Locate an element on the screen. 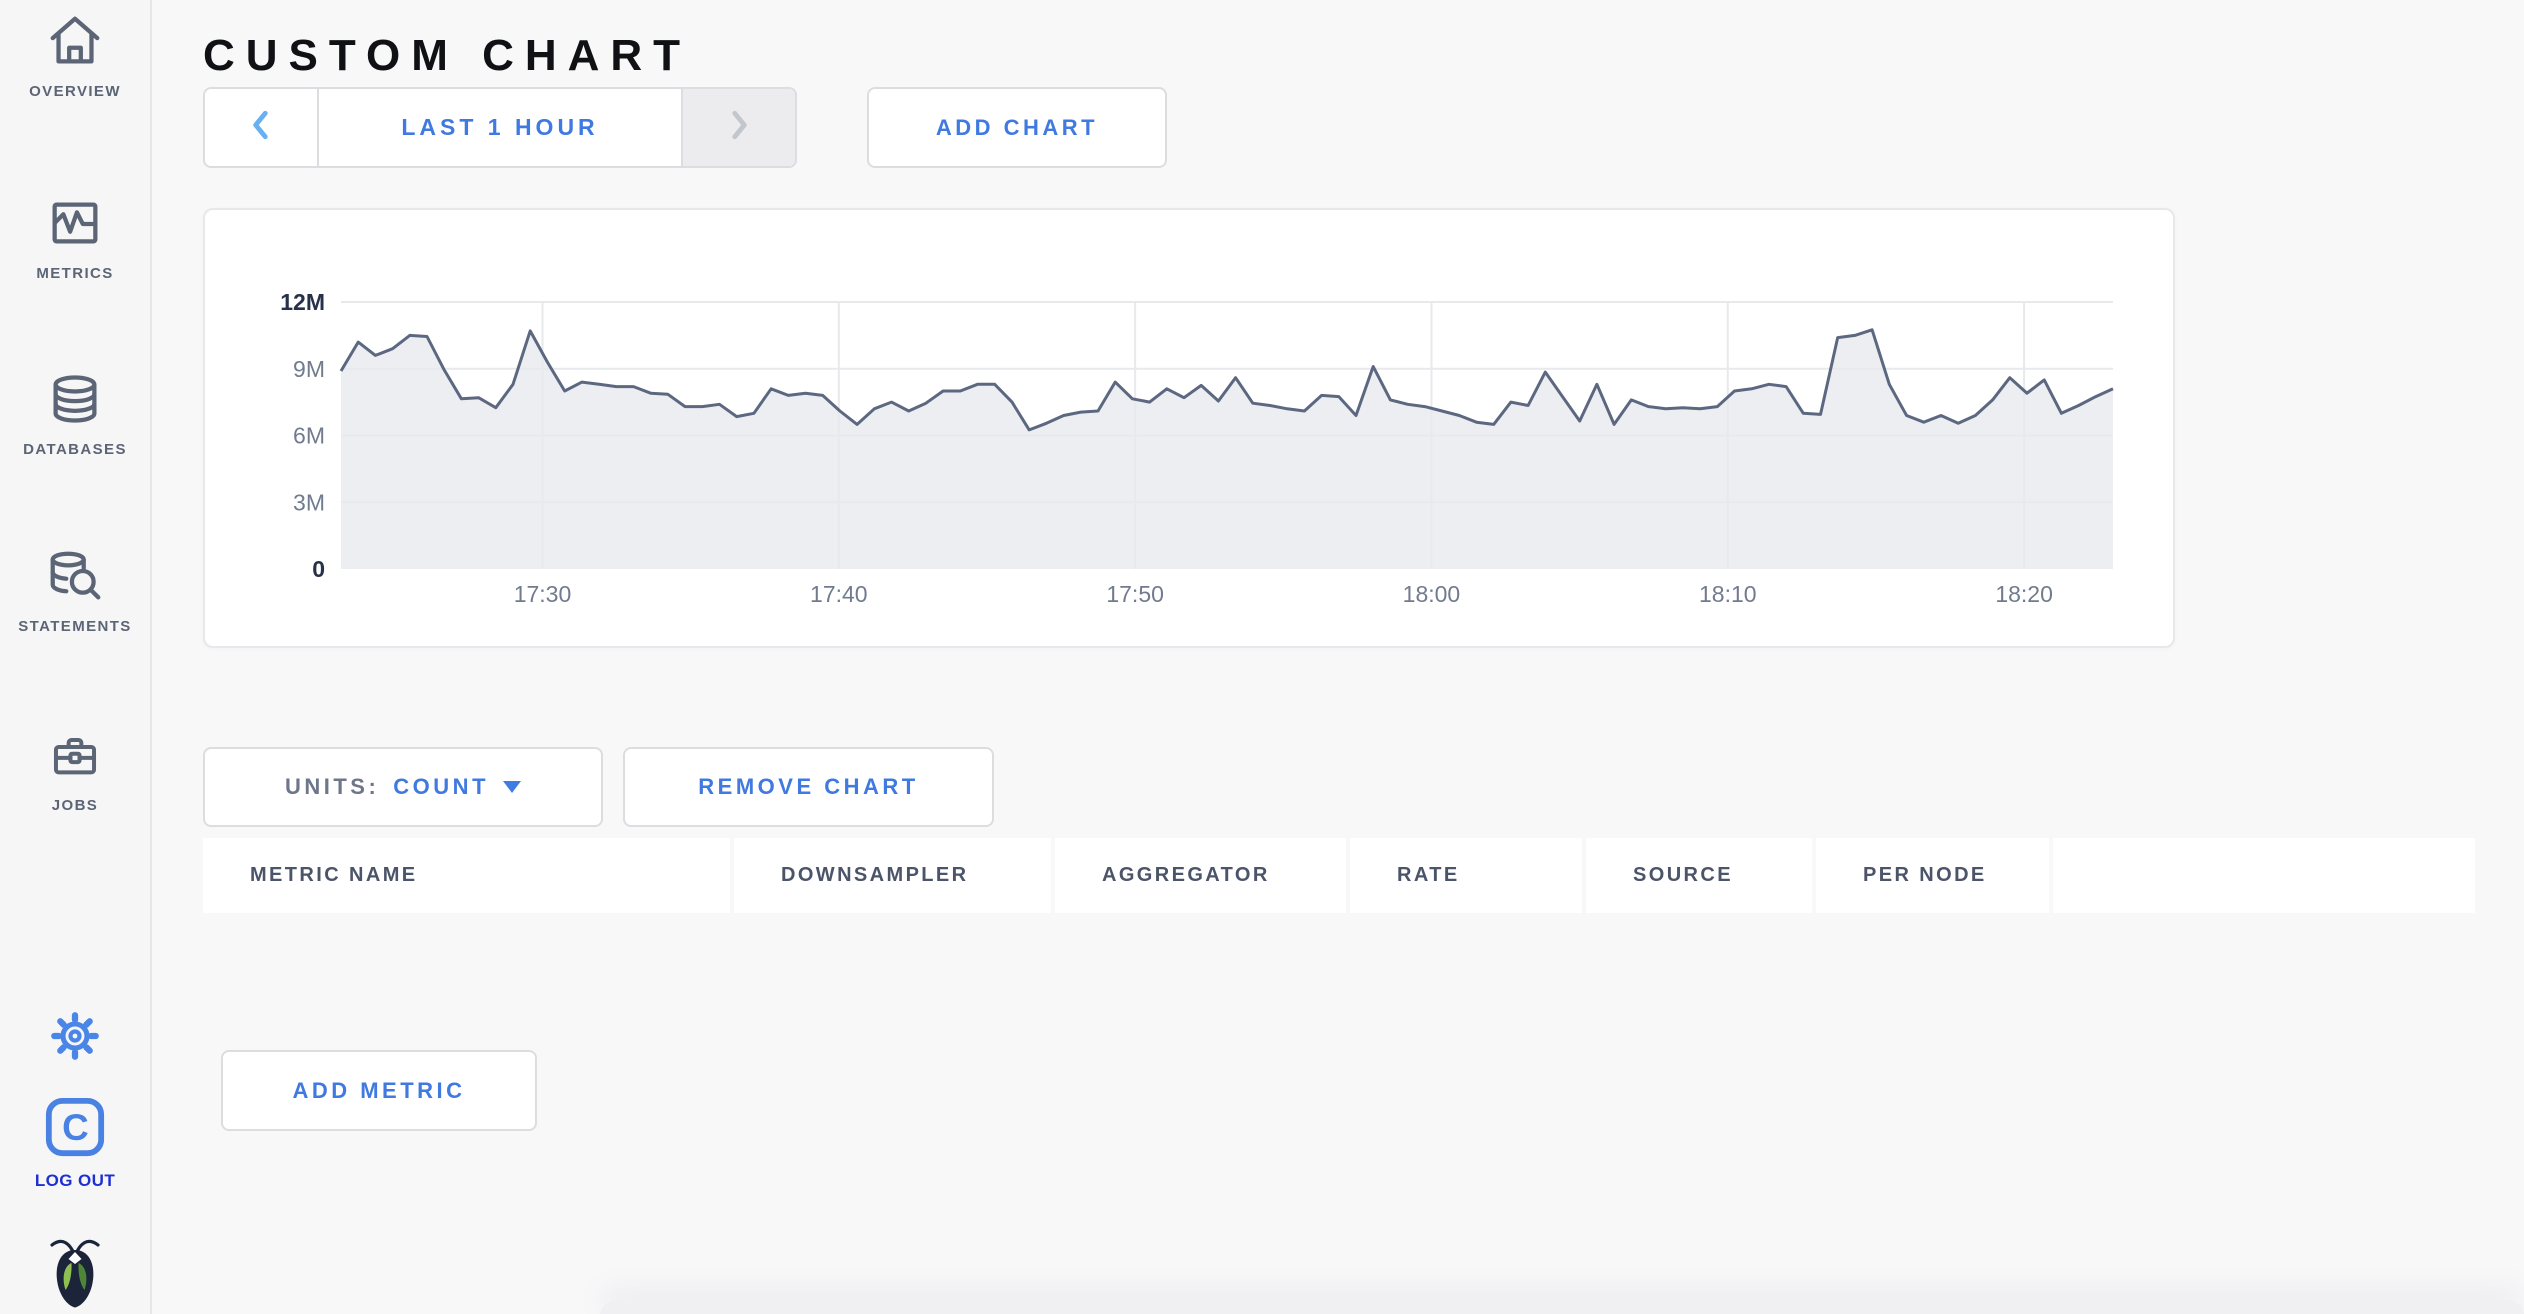 The width and height of the screenshot is (2524, 1314). logout-label: LOG OUT is located at coordinates (75, 1180).